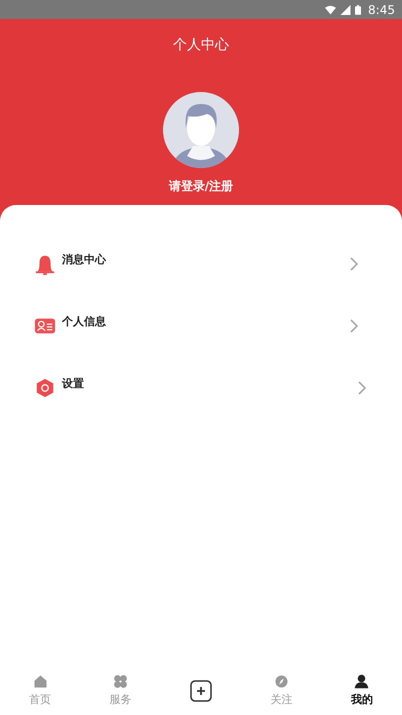  Describe the element at coordinates (120, 681) in the screenshot. I see `grid-icon` at that location.